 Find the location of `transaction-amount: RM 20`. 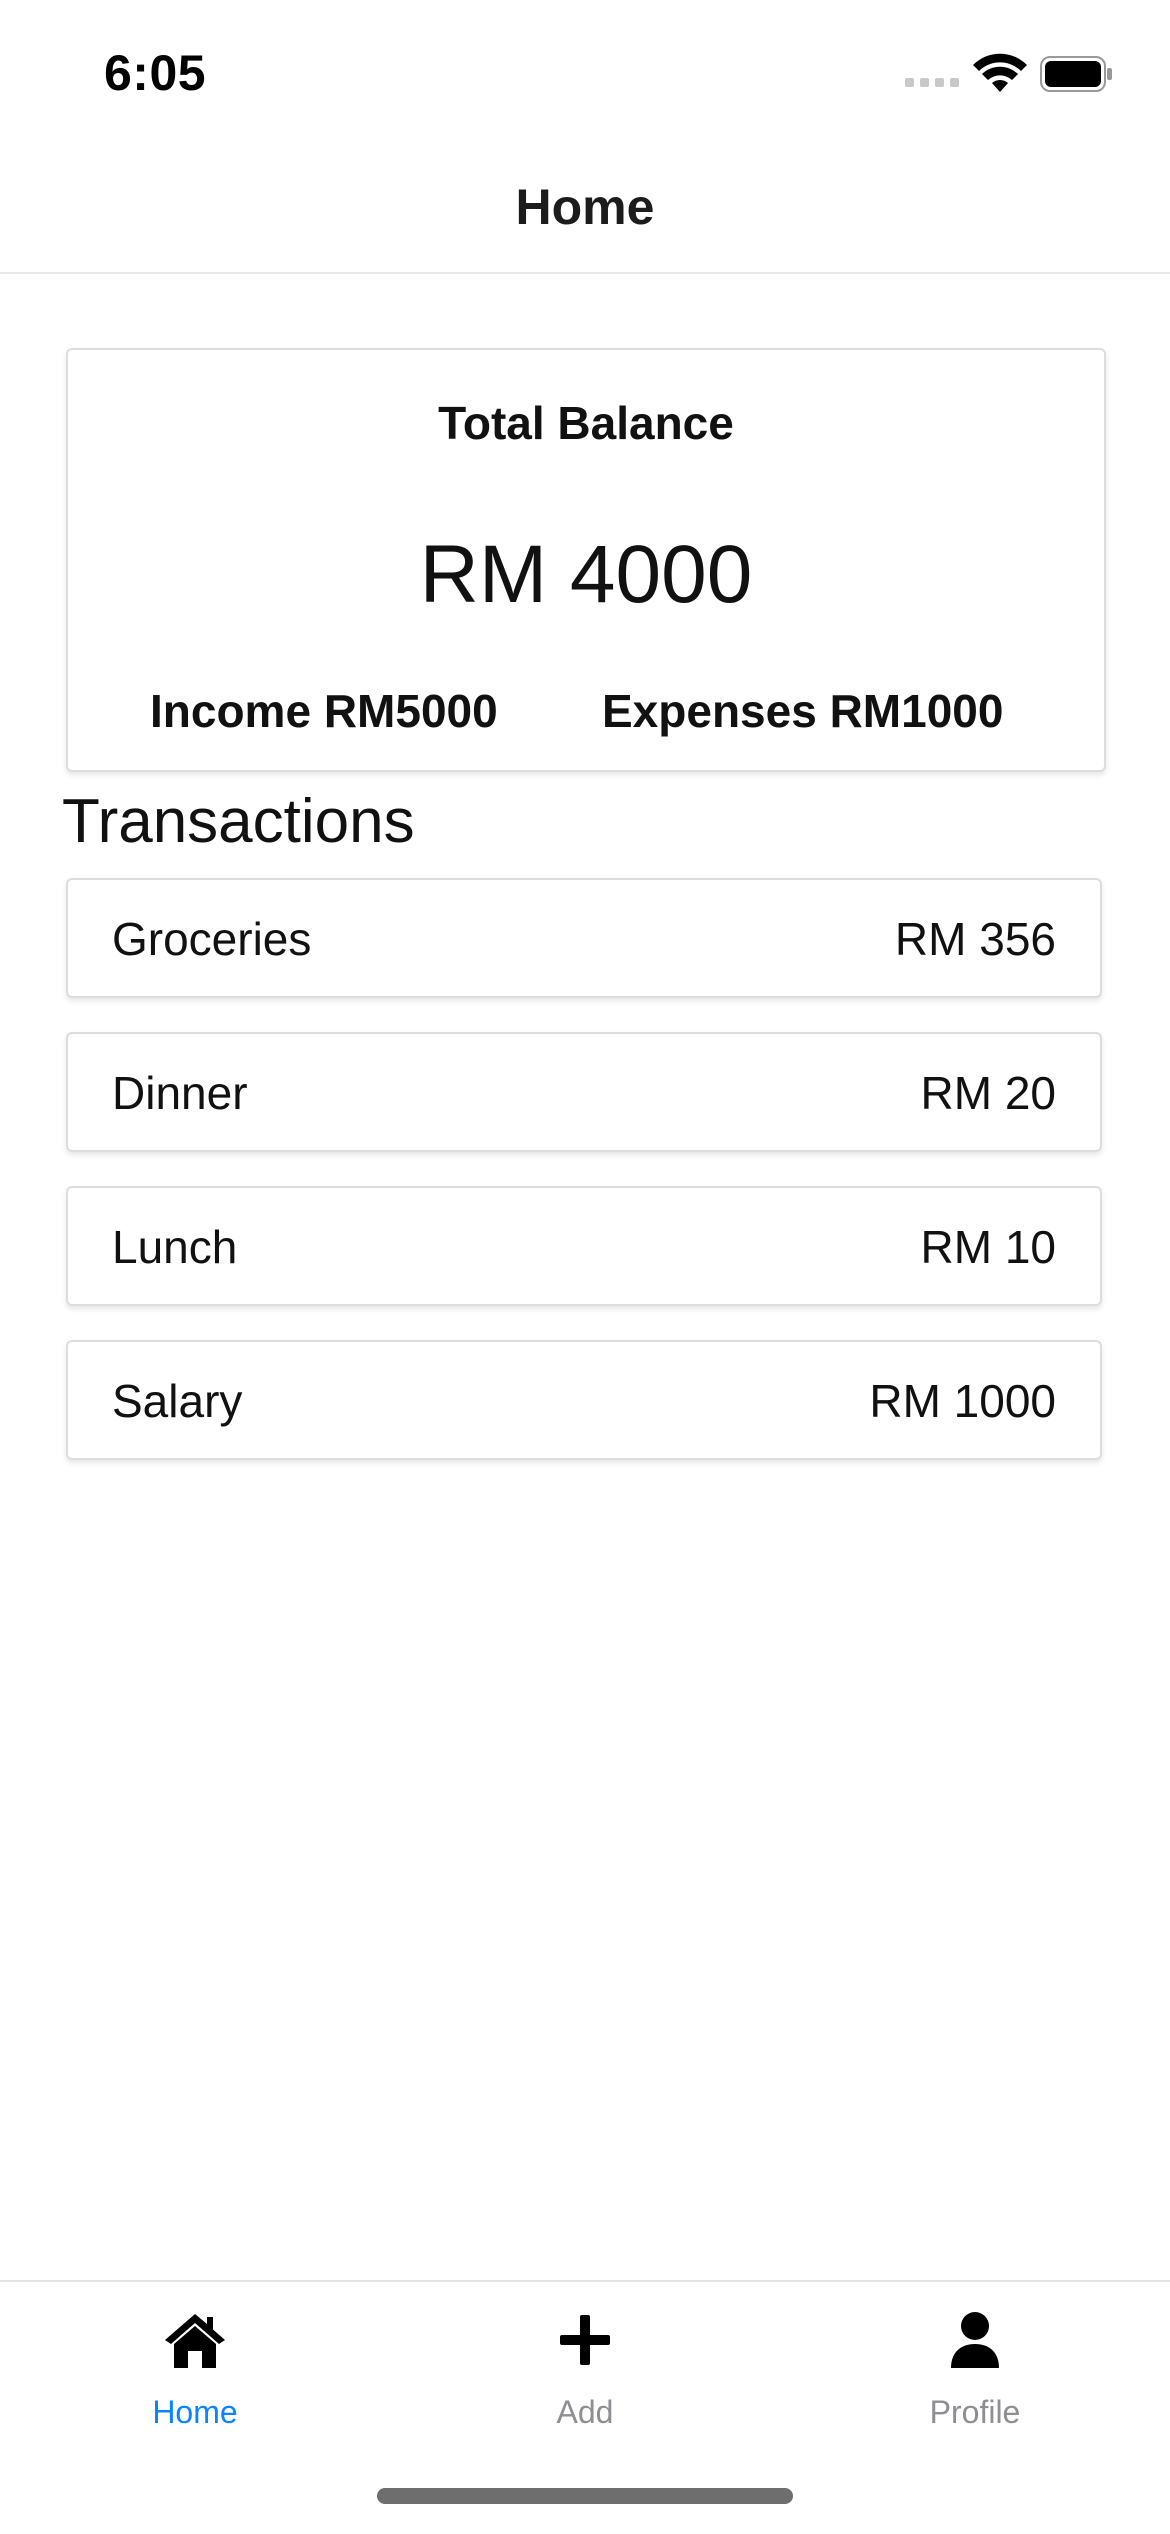

transaction-amount: RM 20 is located at coordinates (988, 1093).